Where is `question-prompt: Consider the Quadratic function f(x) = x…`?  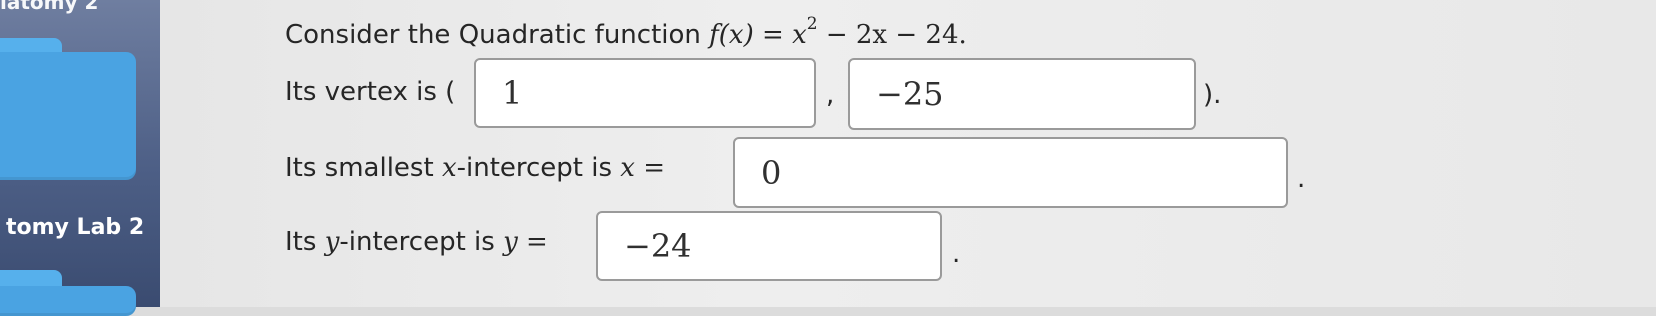
question-prompt: Consider the Quadratic function f(x) = x… is located at coordinates (626, 32).